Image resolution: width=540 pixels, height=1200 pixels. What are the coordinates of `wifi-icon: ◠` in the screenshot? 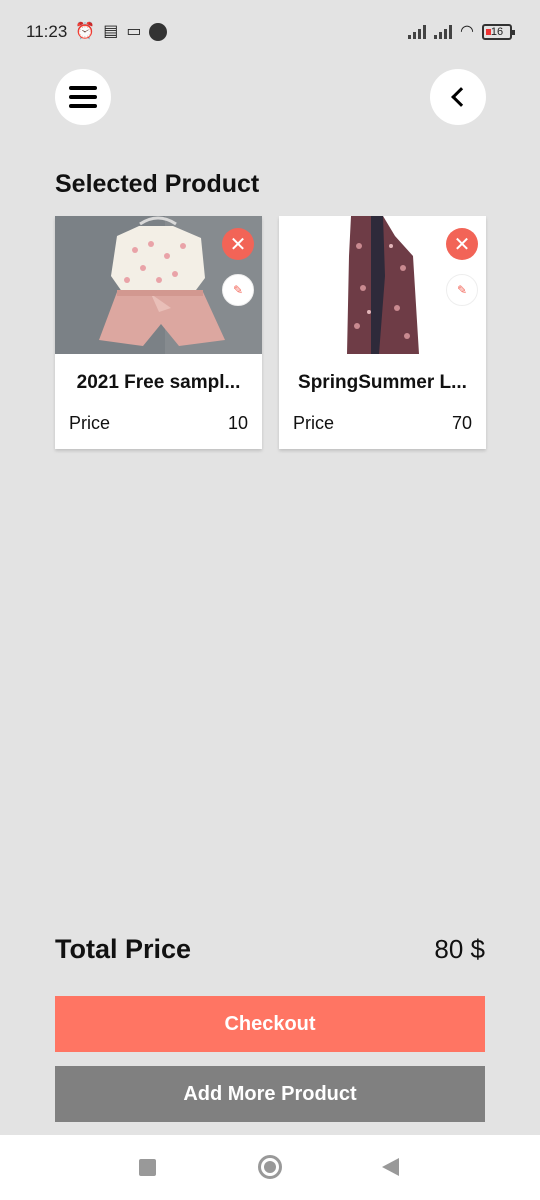 It's located at (467, 31).